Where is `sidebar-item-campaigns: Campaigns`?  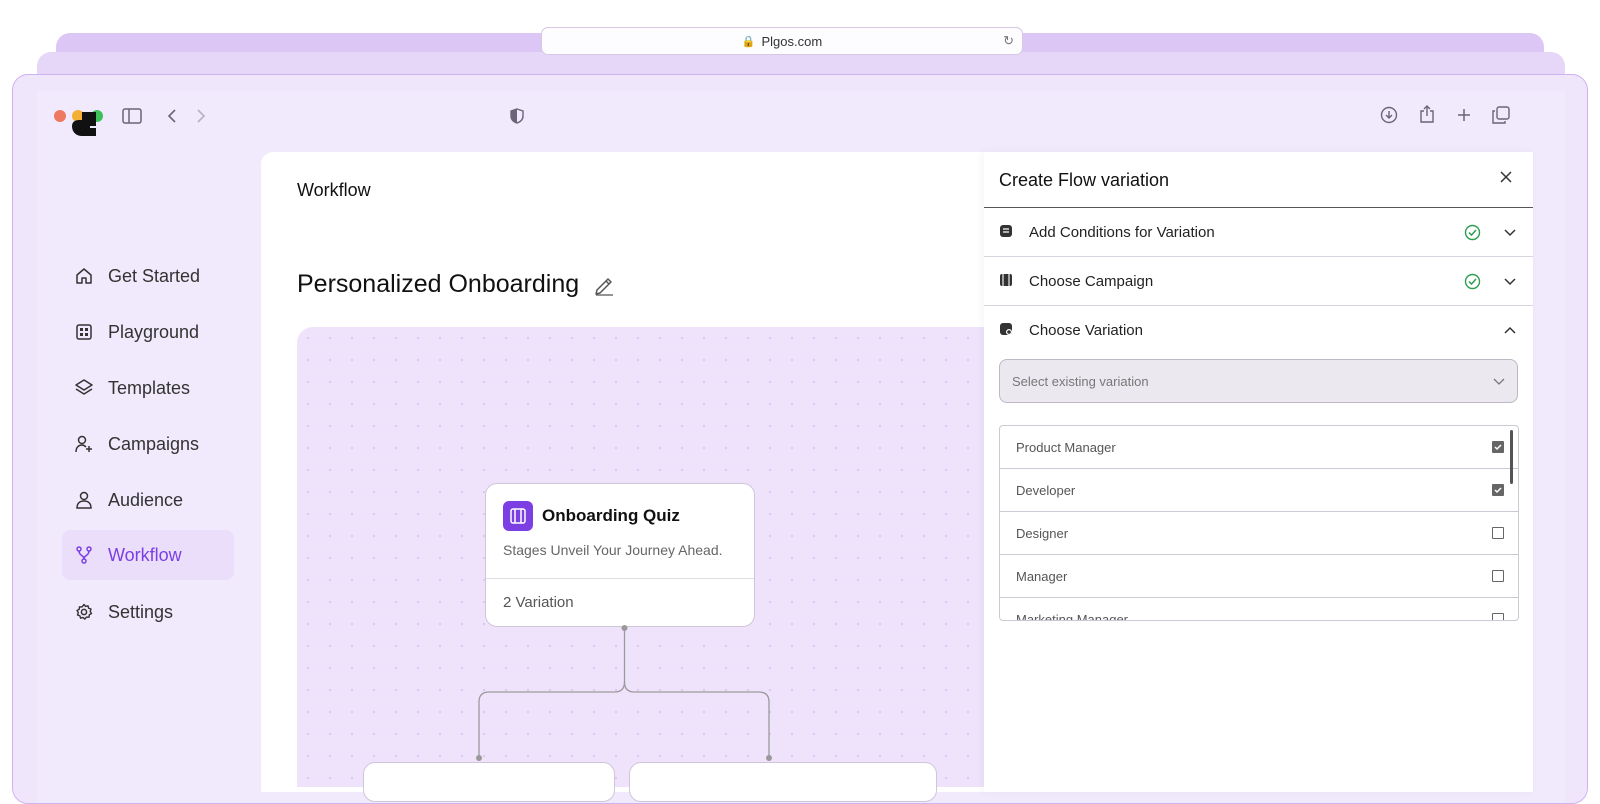 sidebar-item-campaigns: Campaigns is located at coordinates (148, 444).